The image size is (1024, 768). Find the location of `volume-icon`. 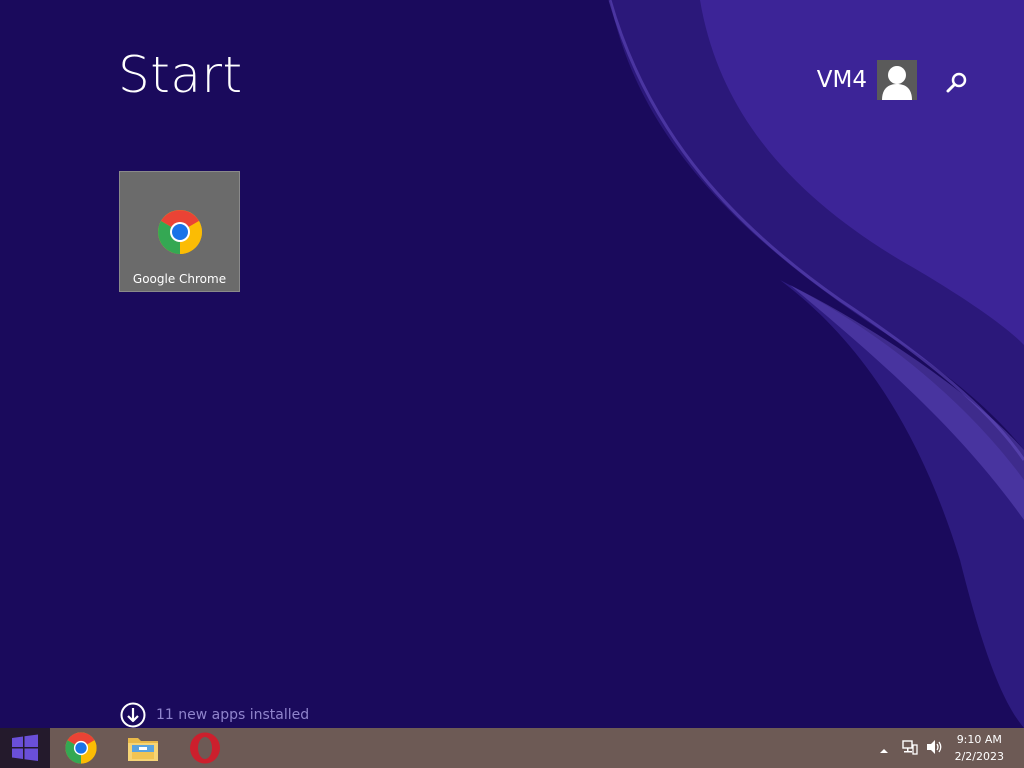

volume-icon is located at coordinates (935, 749).